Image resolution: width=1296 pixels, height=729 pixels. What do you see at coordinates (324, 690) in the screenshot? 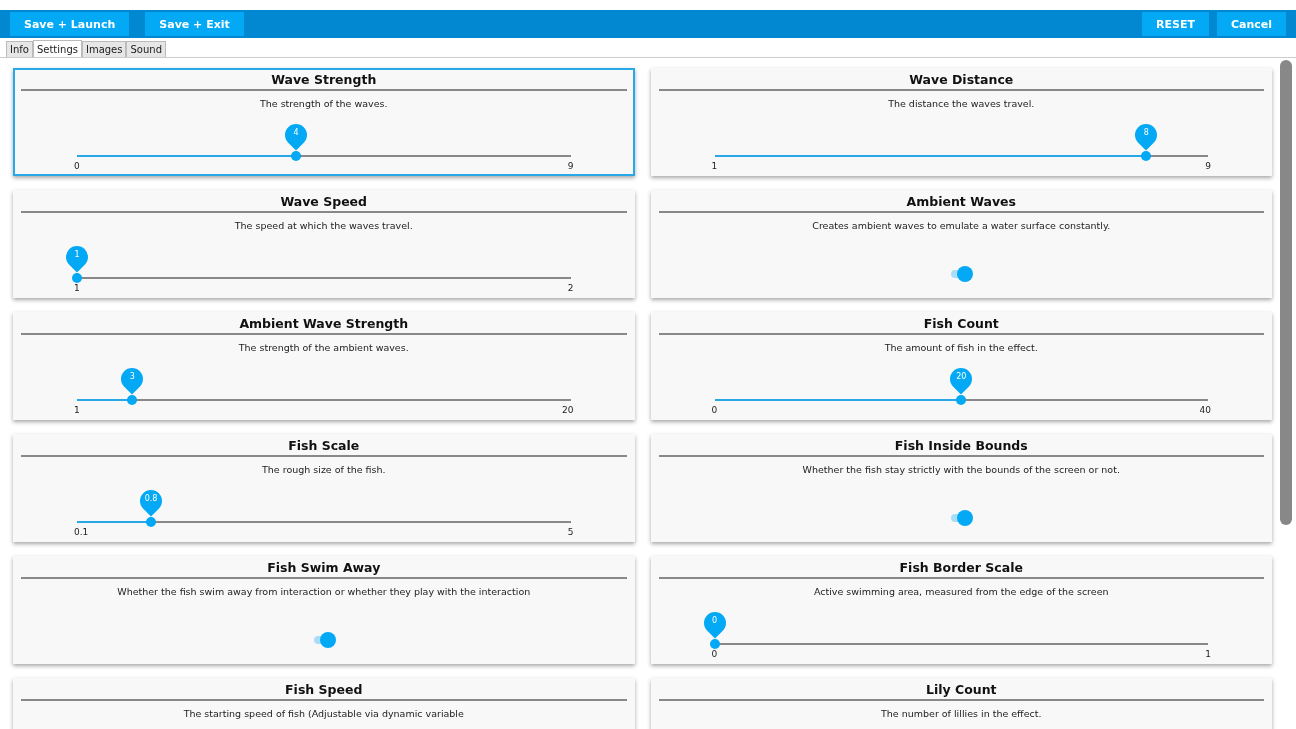
I see `setting-title: Fish Speed` at bounding box center [324, 690].